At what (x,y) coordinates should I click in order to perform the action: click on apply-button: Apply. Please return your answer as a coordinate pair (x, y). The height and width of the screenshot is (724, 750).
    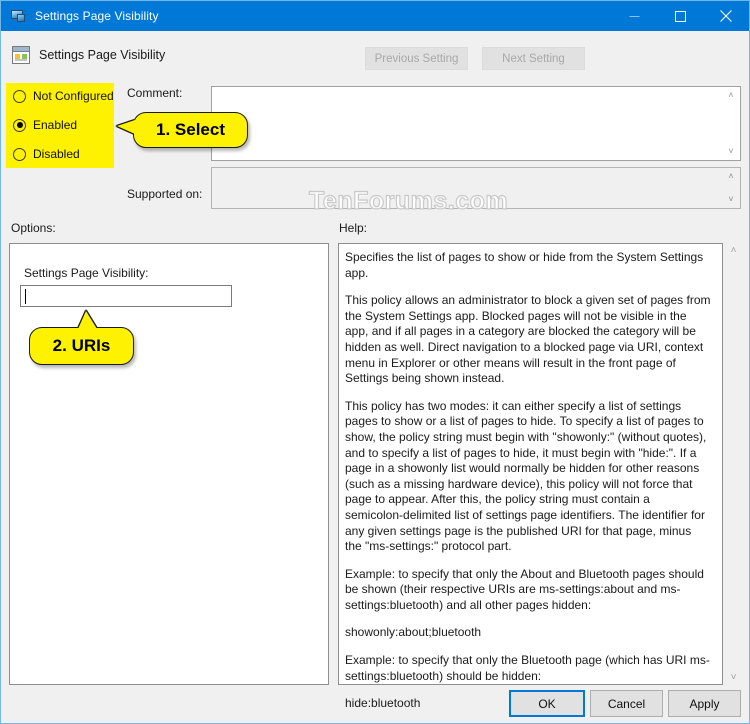
    Looking at the image, I should click on (704, 703).